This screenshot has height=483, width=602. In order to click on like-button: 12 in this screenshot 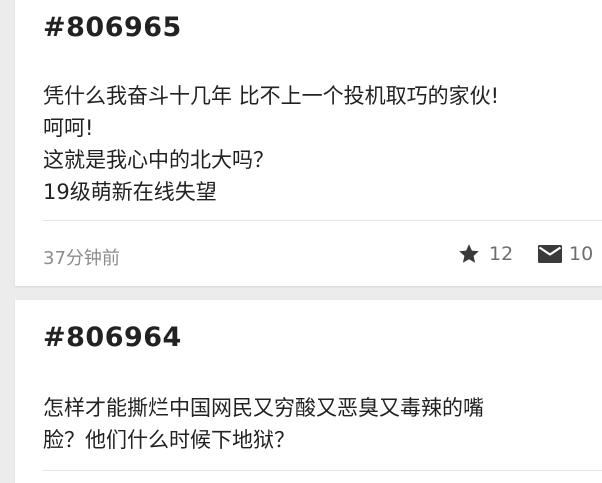, I will do `click(485, 254)`.